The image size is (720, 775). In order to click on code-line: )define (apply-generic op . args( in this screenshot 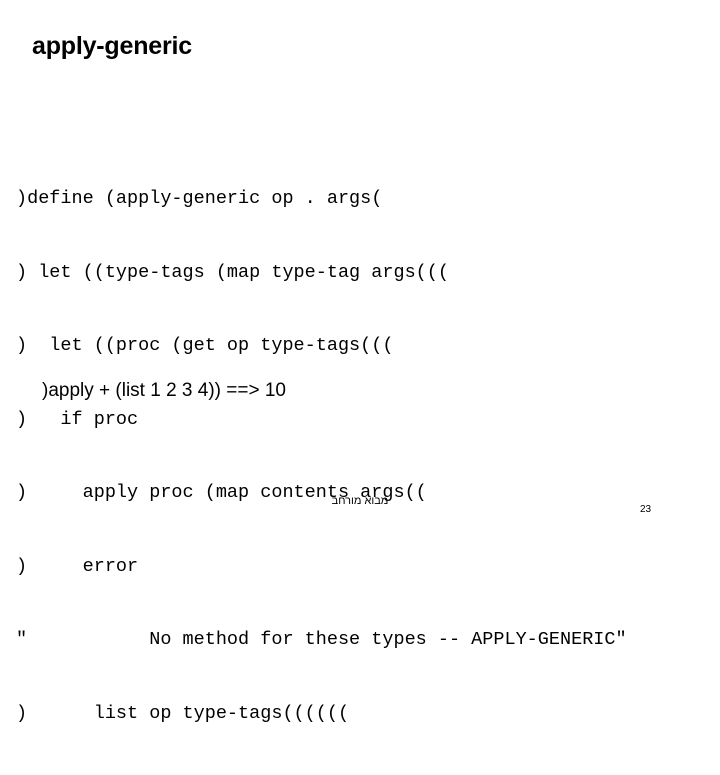, I will do `click(199, 198)`.